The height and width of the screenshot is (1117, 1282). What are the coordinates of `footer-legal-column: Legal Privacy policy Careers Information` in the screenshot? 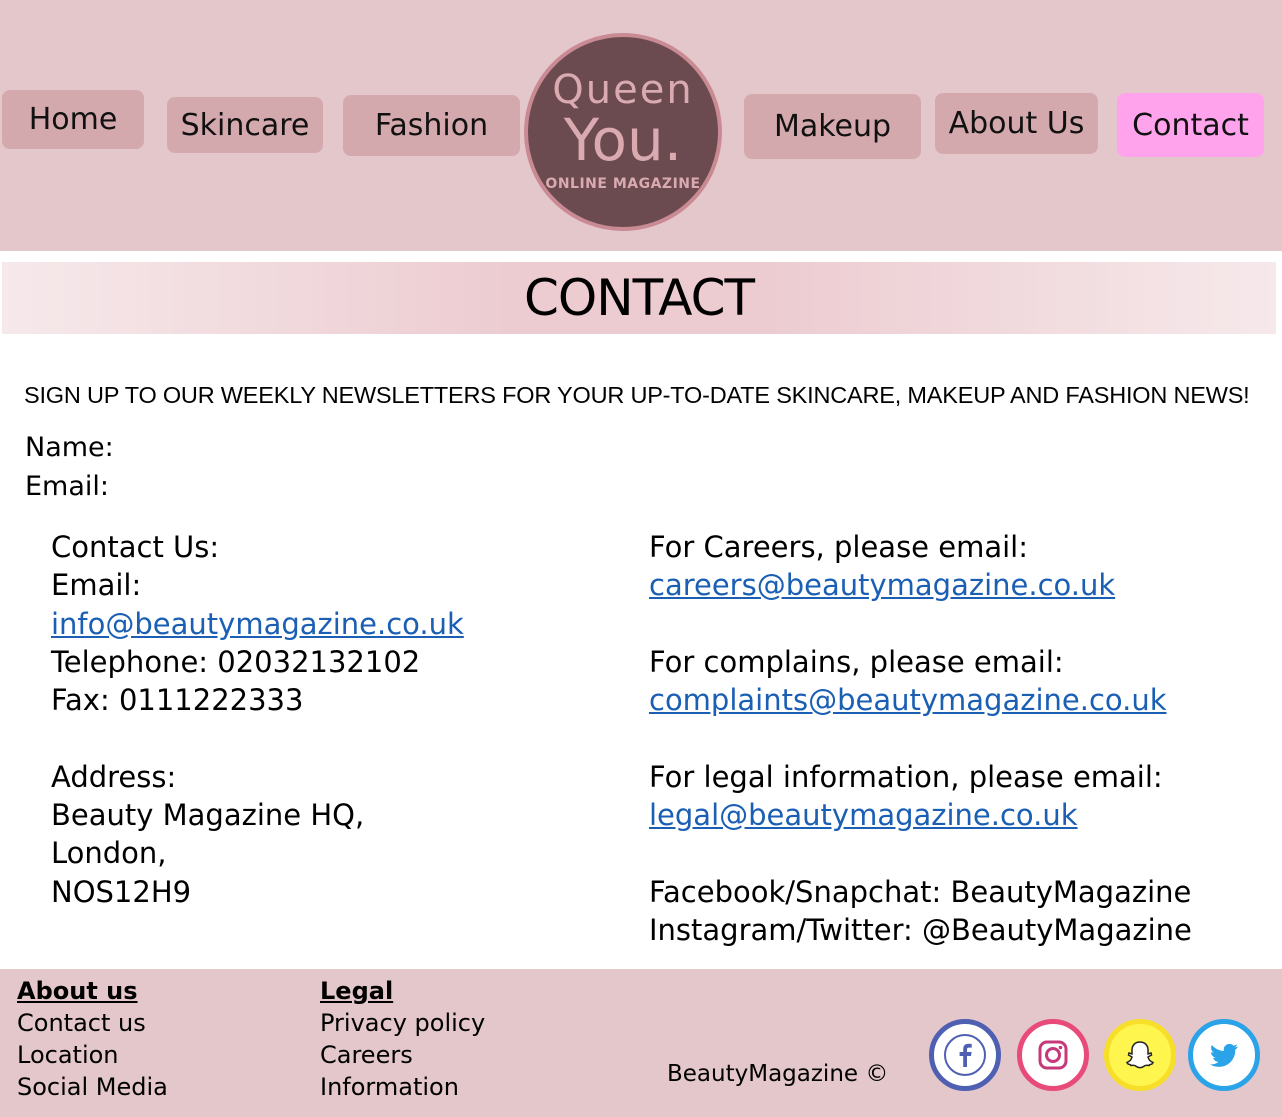 It's located at (402, 1039).